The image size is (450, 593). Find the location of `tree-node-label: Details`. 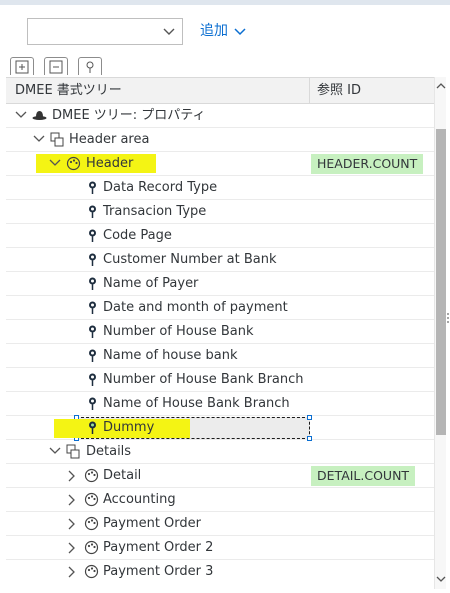

tree-node-label: Details is located at coordinates (109, 451).